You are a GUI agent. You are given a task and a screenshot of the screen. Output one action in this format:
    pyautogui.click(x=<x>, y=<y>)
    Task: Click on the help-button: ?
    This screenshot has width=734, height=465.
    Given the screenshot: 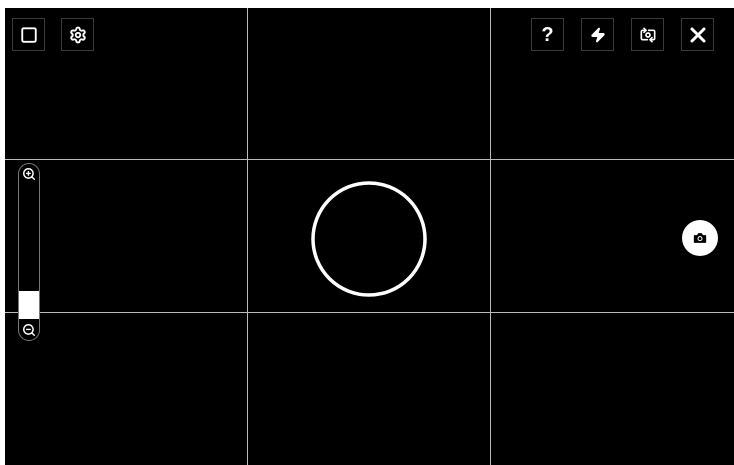 What is the action you would take?
    pyautogui.click(x=547, y=34)
    